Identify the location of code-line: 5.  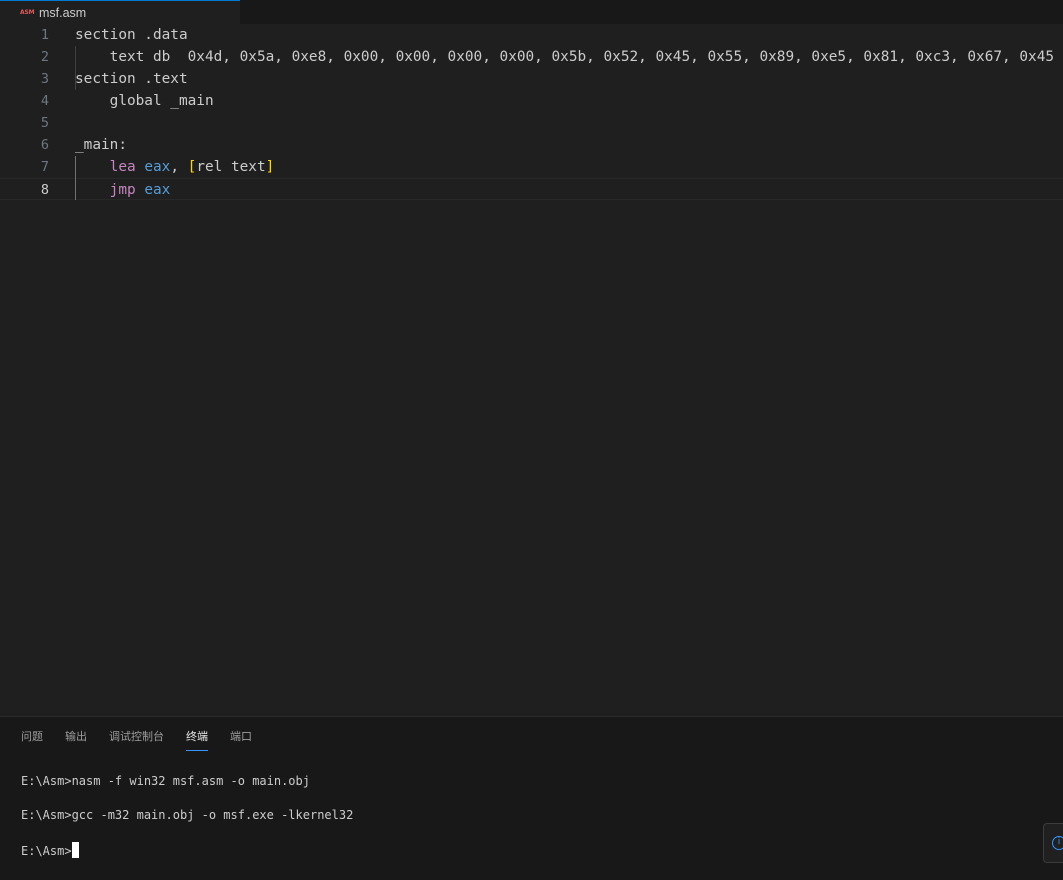
(531, 123).